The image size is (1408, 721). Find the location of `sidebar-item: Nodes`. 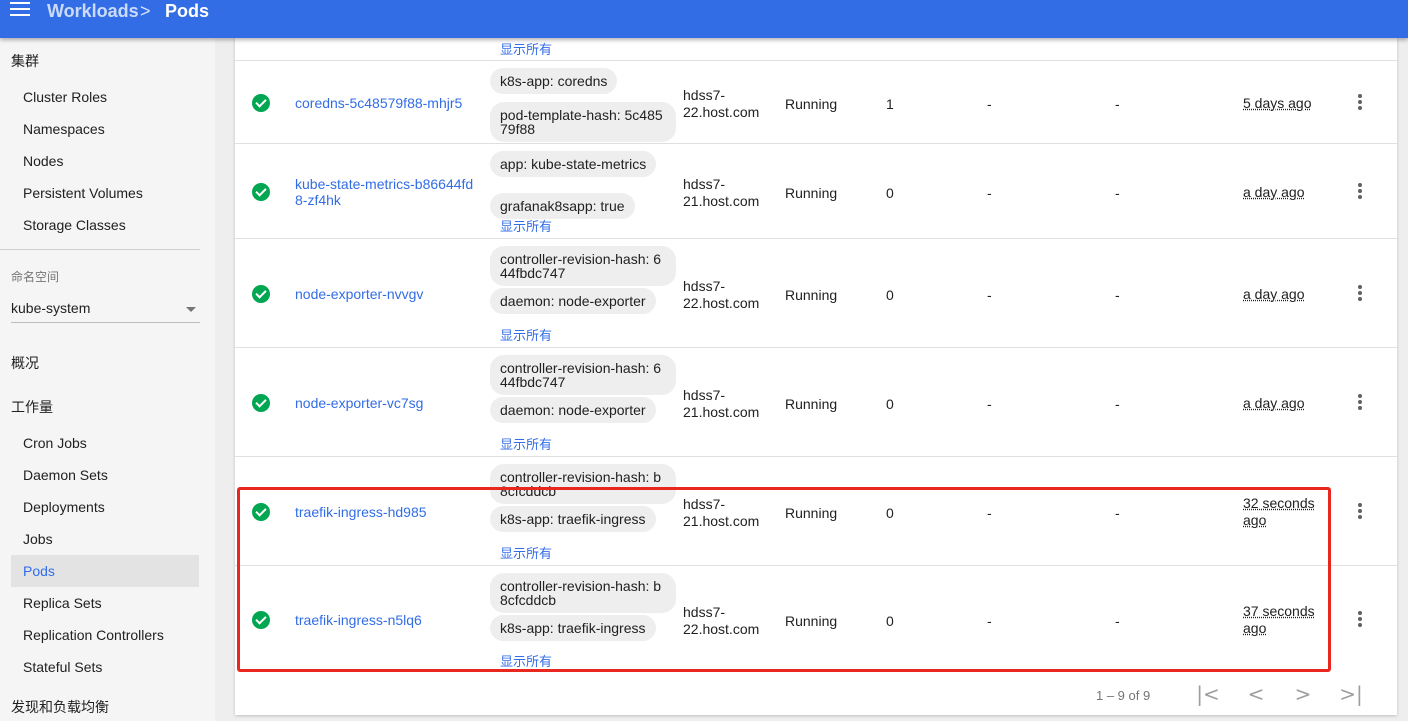

sidebar-item: Nodes is located at coordinates (105, 161).